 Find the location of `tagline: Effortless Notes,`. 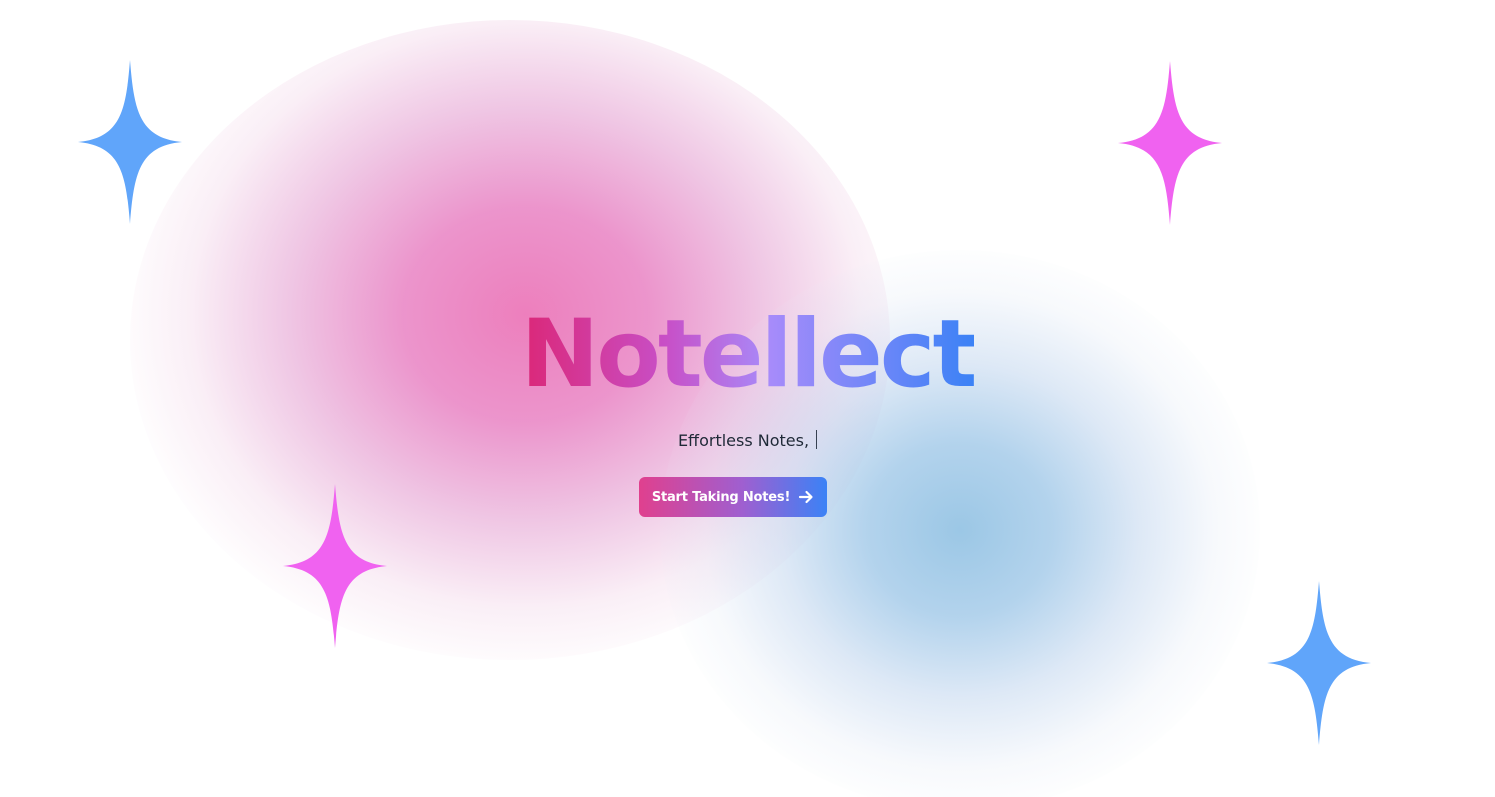

tagline: Effortless Notes, is located at coordinates (747, 441).